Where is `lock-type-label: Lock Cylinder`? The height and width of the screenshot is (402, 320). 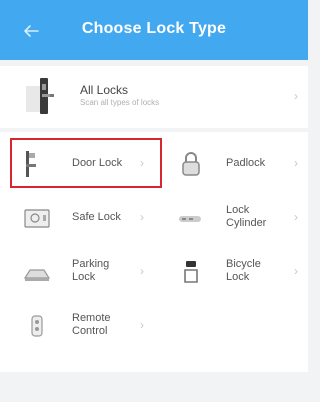 lock-type-label: Lock Cylinder is located at coordinates (246, 216).